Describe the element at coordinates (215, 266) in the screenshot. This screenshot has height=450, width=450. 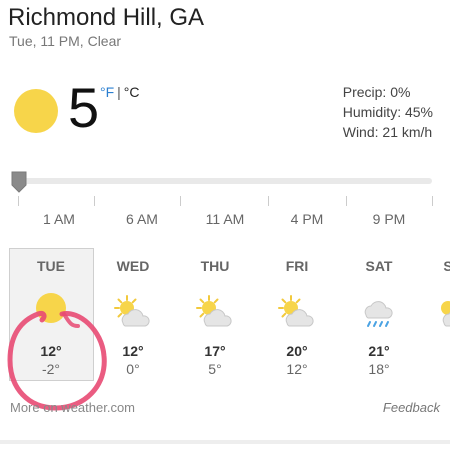
I see `day-name: THU` at that location.